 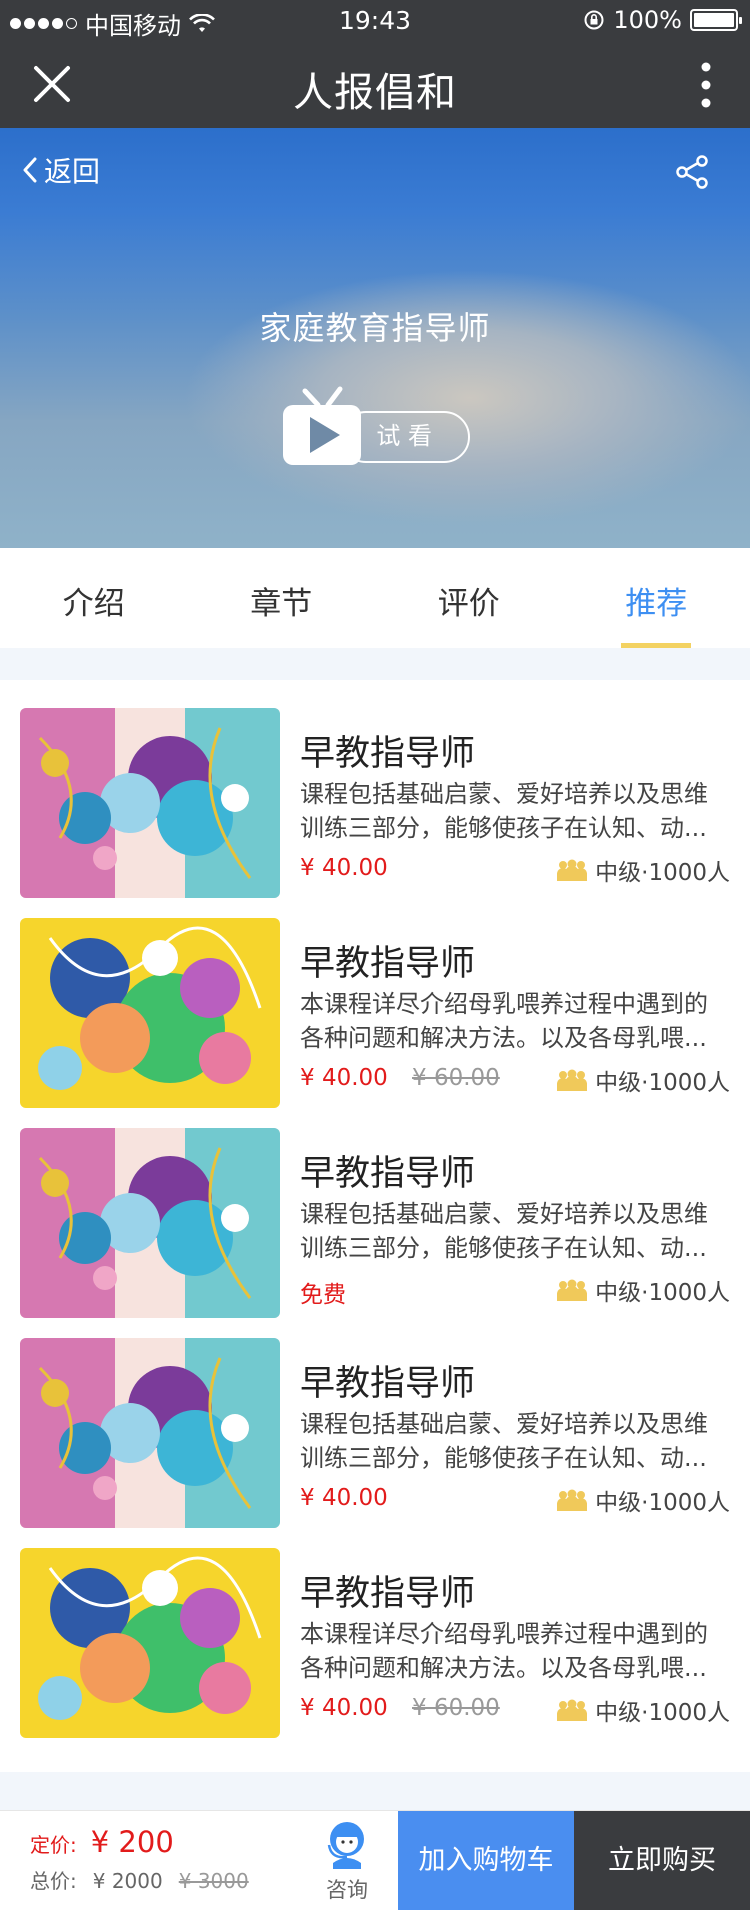 What do you see at coordinates (594, 20) in the screenshot?
I see `rotation-lock-icon` at bounding box center [594, 20].